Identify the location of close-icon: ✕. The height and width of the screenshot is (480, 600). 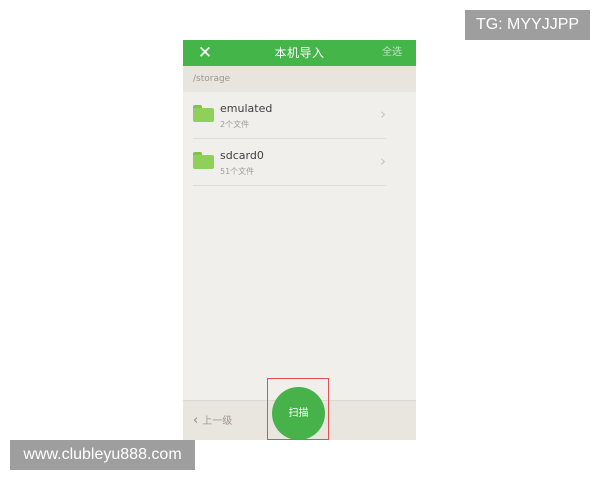
(205, 53).